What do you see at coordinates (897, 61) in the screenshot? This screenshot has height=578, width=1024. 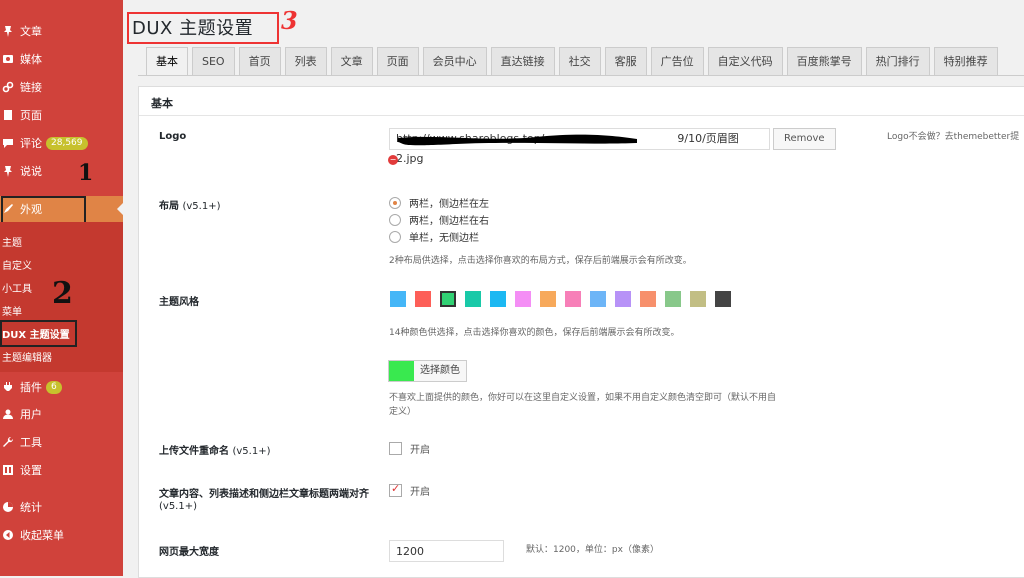 I see `tab-hot-rank: 热门排行` at bounding box center [897, 61].